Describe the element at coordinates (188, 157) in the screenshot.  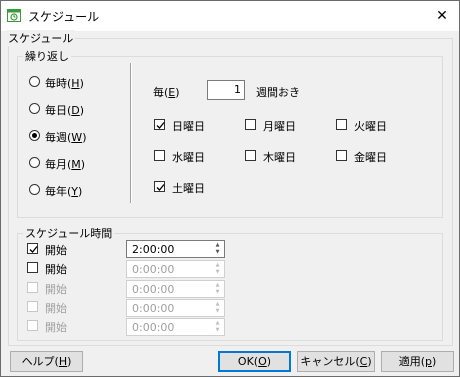
I see `label-wednesday: 水曜日` at that location.